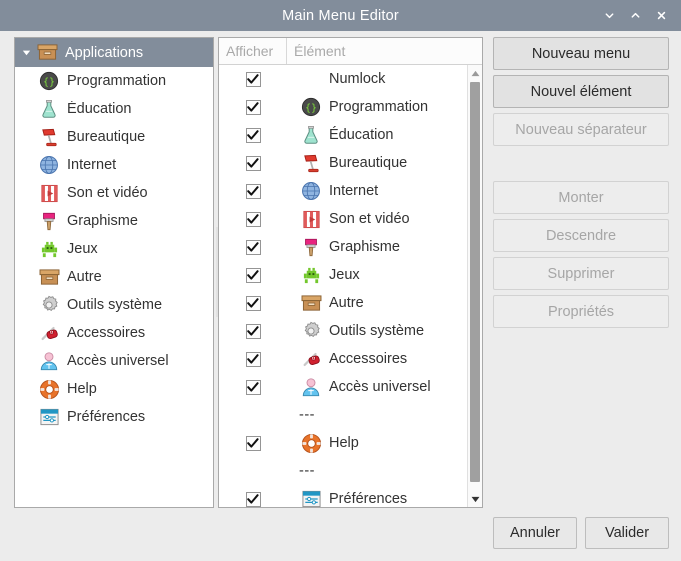 This screenshot has height=561, width=681. What do you see at coordinates (114, 333) in the screenshot?
I see `tree-item: Accessoires` at bounding box center [114, 333].